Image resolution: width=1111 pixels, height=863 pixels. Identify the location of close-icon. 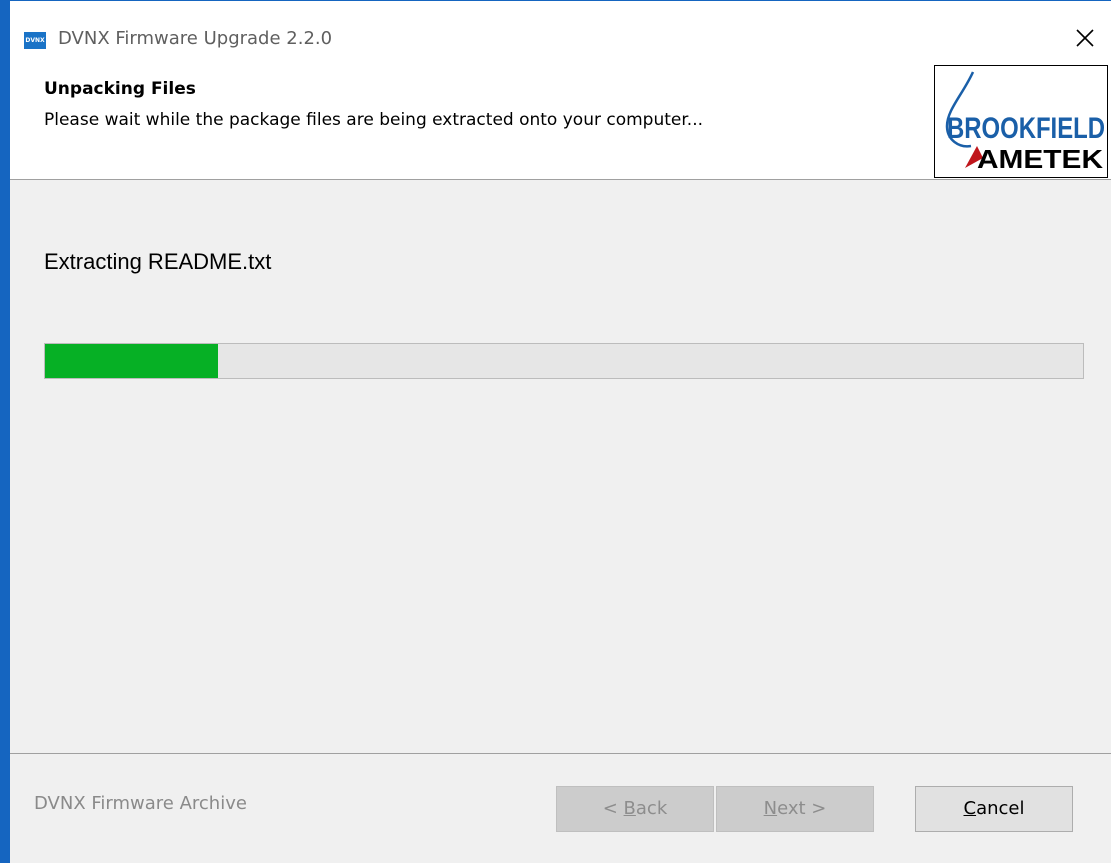
(1085, 38).